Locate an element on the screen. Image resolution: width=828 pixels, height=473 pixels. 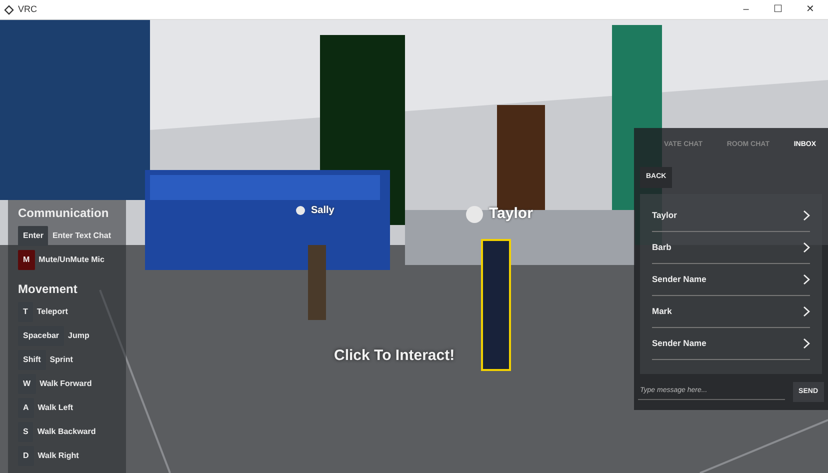
minimize-button: – is located at coordinates (746, 9).